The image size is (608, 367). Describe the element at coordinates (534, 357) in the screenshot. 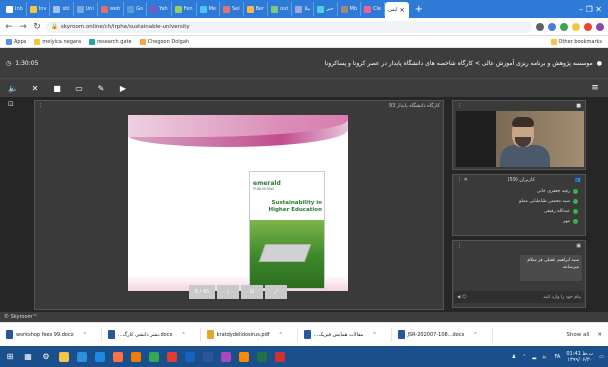

I see `network-icon: ▂` at that location.